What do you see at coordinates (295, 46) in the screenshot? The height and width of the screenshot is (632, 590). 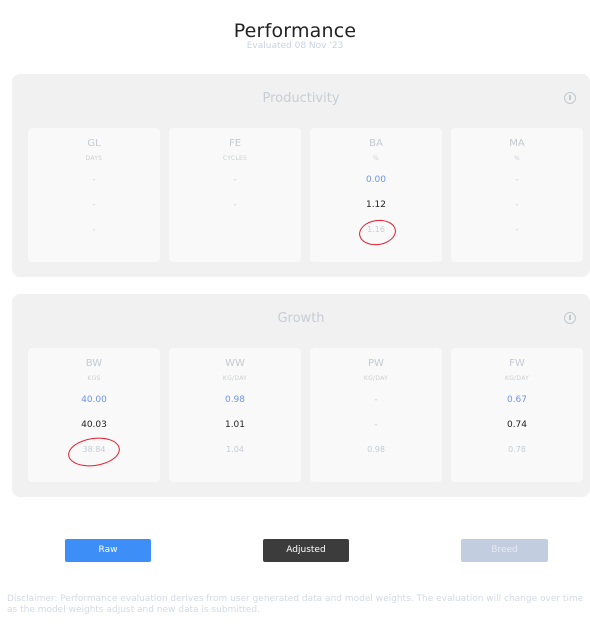 I see `evaluated-date: Evaluated 08 Nov '23` at bounding box center [295, 46].